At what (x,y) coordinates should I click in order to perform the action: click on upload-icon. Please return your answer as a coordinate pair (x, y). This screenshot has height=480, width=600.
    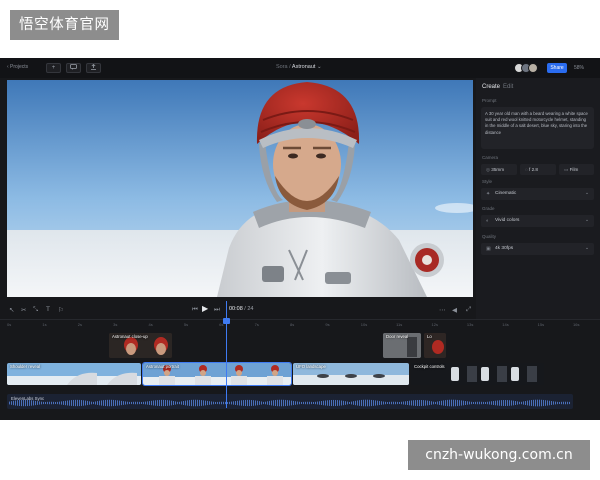
    Looking at the image, I should click on (93, 68).